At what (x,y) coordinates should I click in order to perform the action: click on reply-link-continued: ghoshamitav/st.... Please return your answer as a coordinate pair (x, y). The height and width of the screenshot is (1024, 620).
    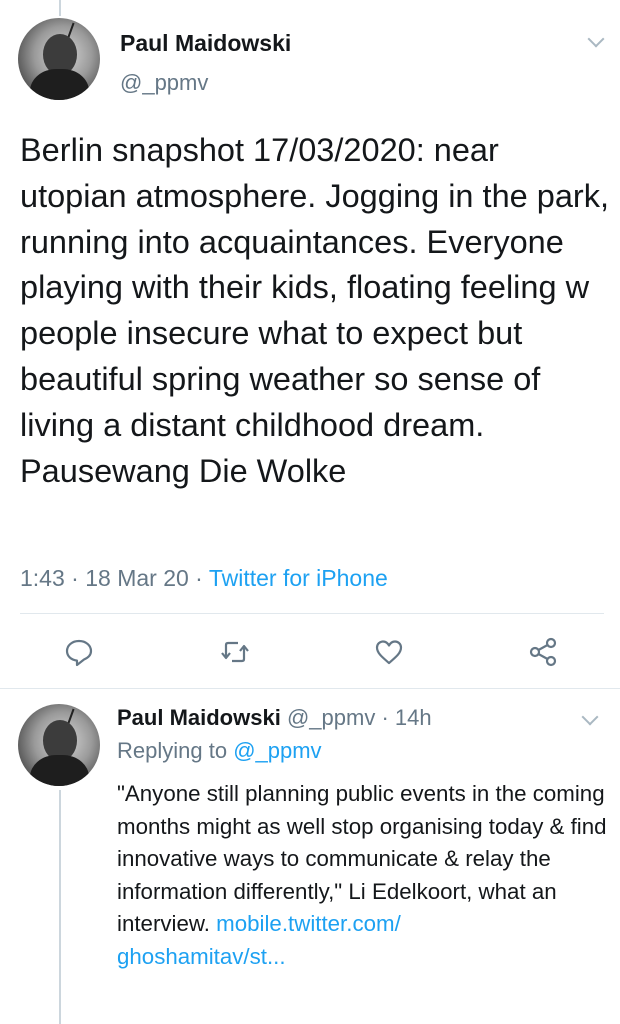
    Looking at the image, I should click on (201, 956).